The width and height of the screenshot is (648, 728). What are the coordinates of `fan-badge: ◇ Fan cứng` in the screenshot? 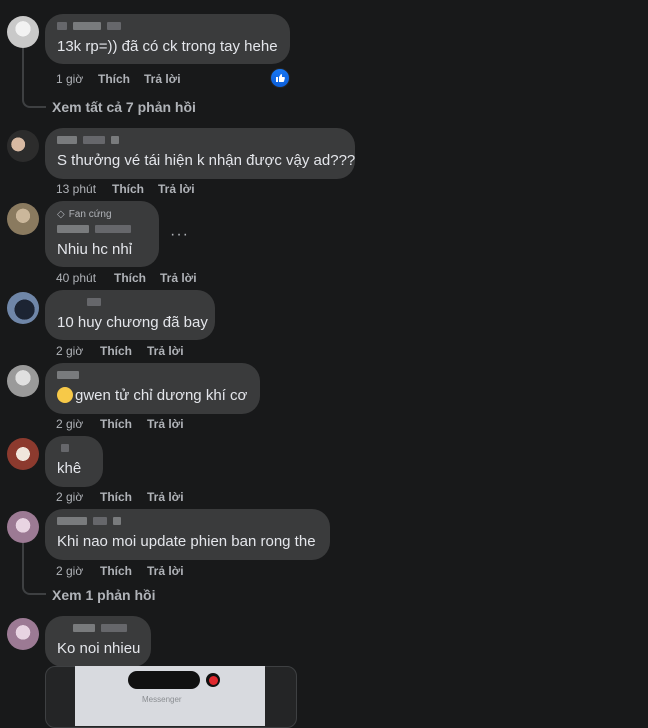 It's located at (102, 214).